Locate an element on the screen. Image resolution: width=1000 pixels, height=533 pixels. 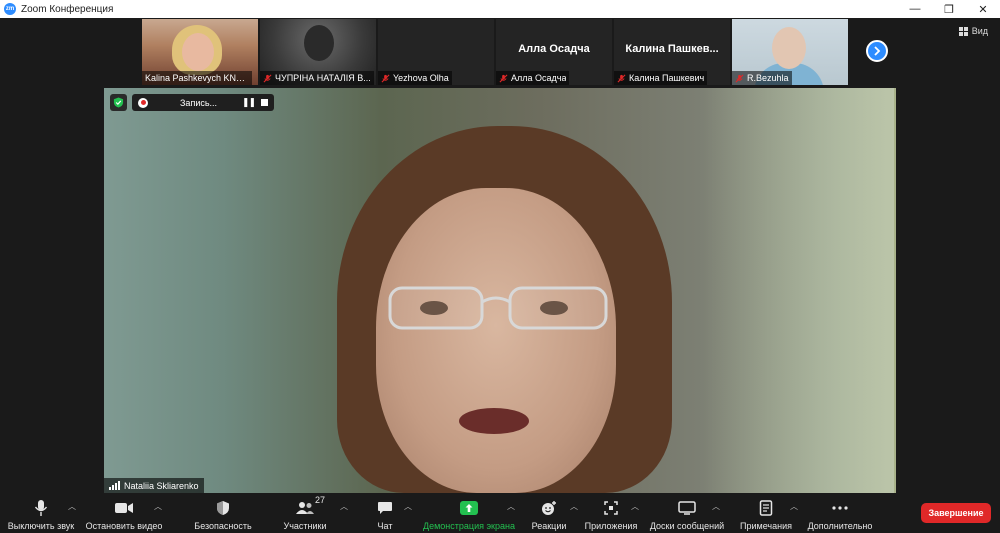
participant-display-name: Алла Осадча is located at coordinates (554, 49).